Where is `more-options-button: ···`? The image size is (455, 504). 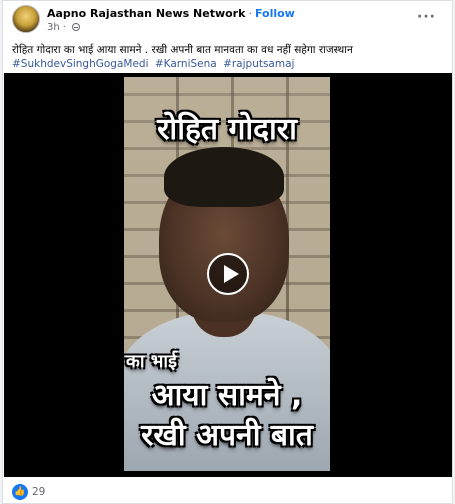 more-options-button: ··· is located at coordinates (426, 17).